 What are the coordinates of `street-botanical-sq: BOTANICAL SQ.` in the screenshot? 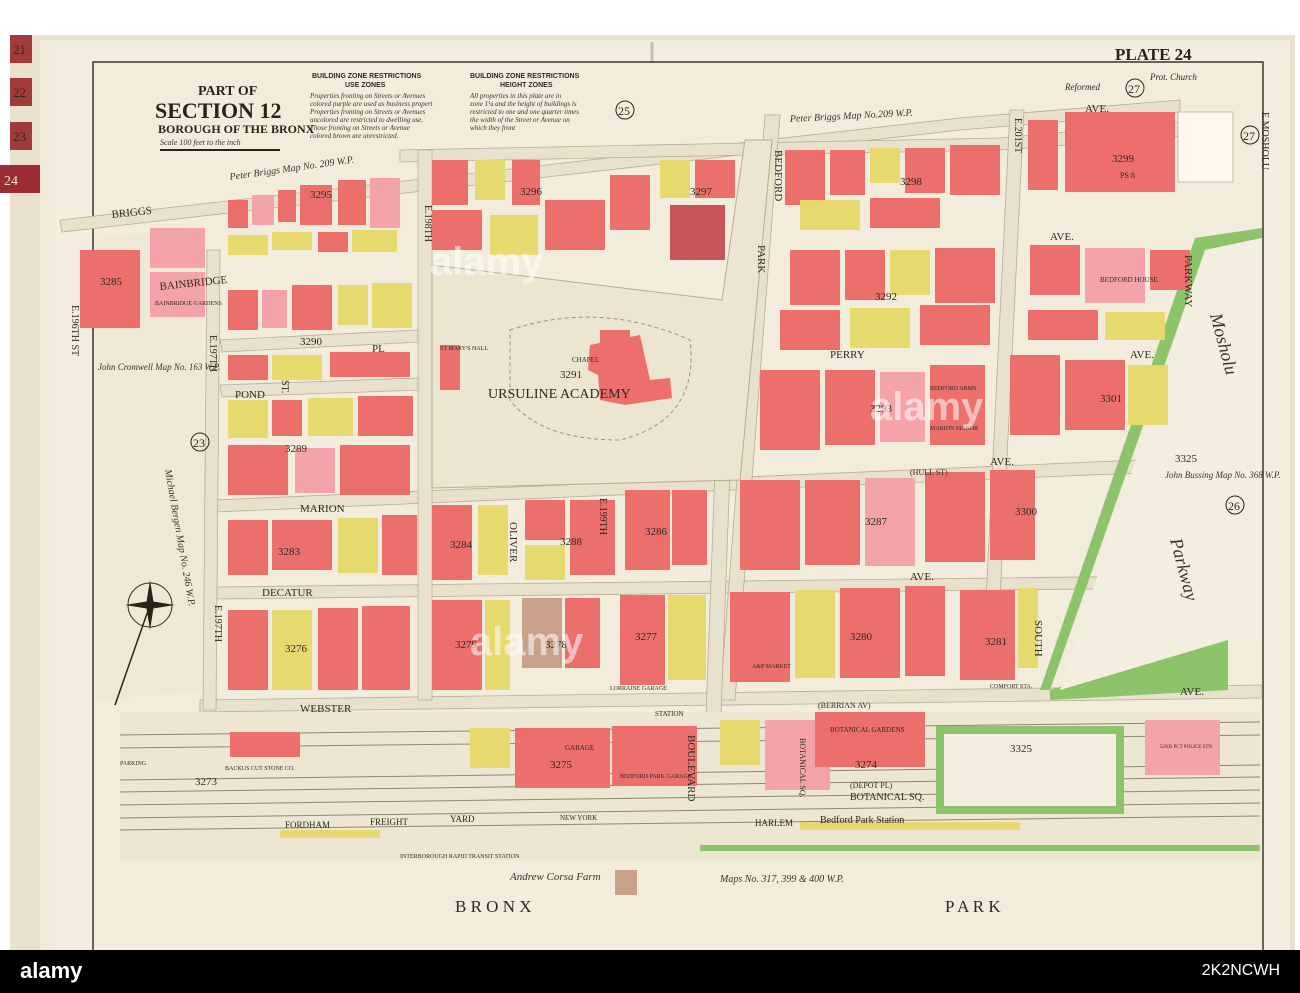 It's located at (887, 797).